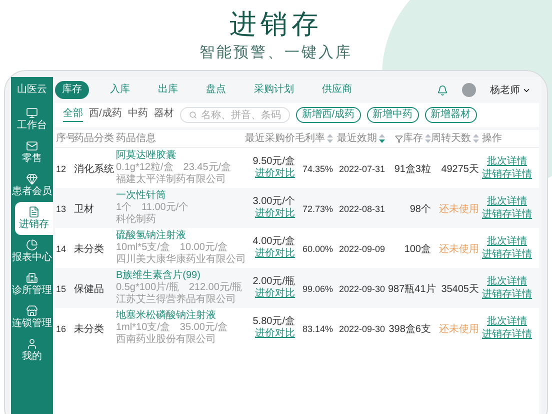 This screenshot has width=552, height=414. Describe the element at coordinates (357, 139) in the screenshot. I see `column-header: 最近效期` at that location.